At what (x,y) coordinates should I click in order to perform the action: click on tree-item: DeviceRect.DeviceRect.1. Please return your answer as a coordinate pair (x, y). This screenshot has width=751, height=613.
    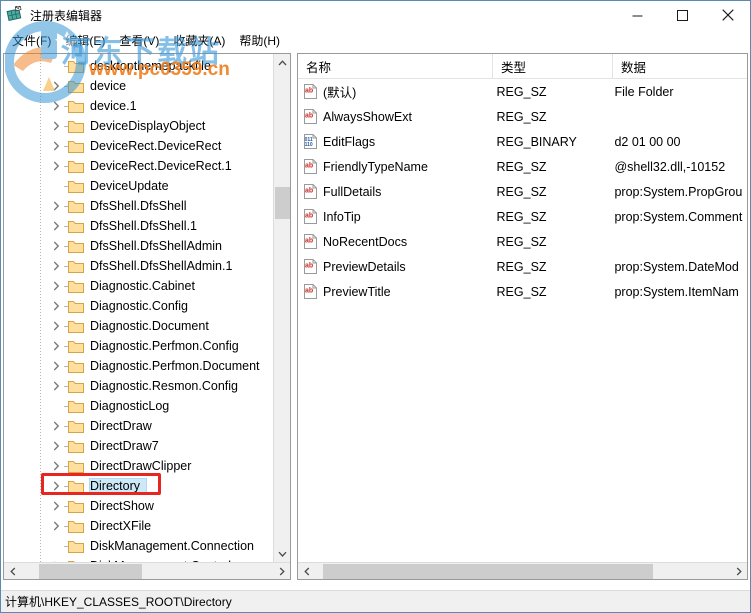
    Looking at the image, I should click on (138, 166).